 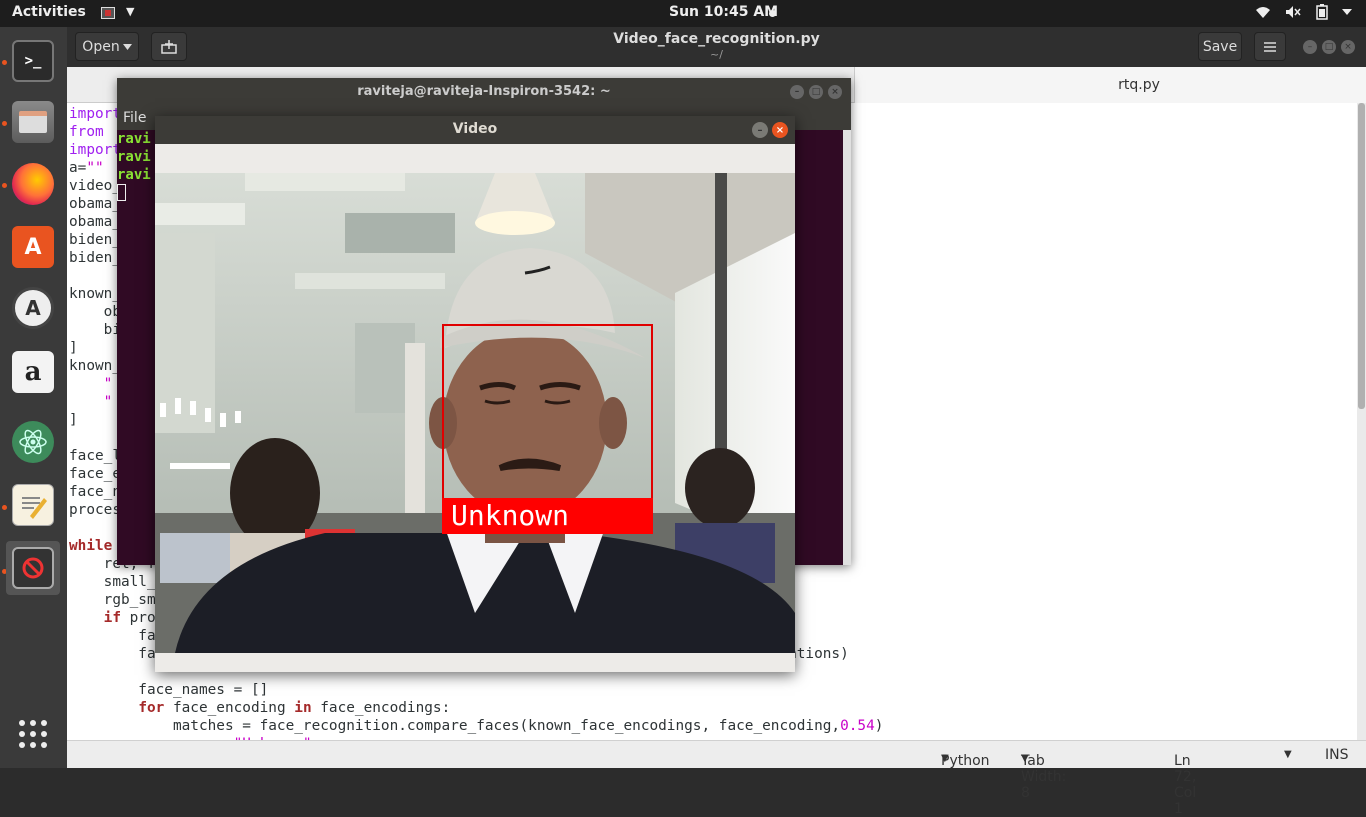 What do you see at coordinates (510, 515) in the screenshot?
I see `face-label: Unknown` at bounding box center [510, 515].